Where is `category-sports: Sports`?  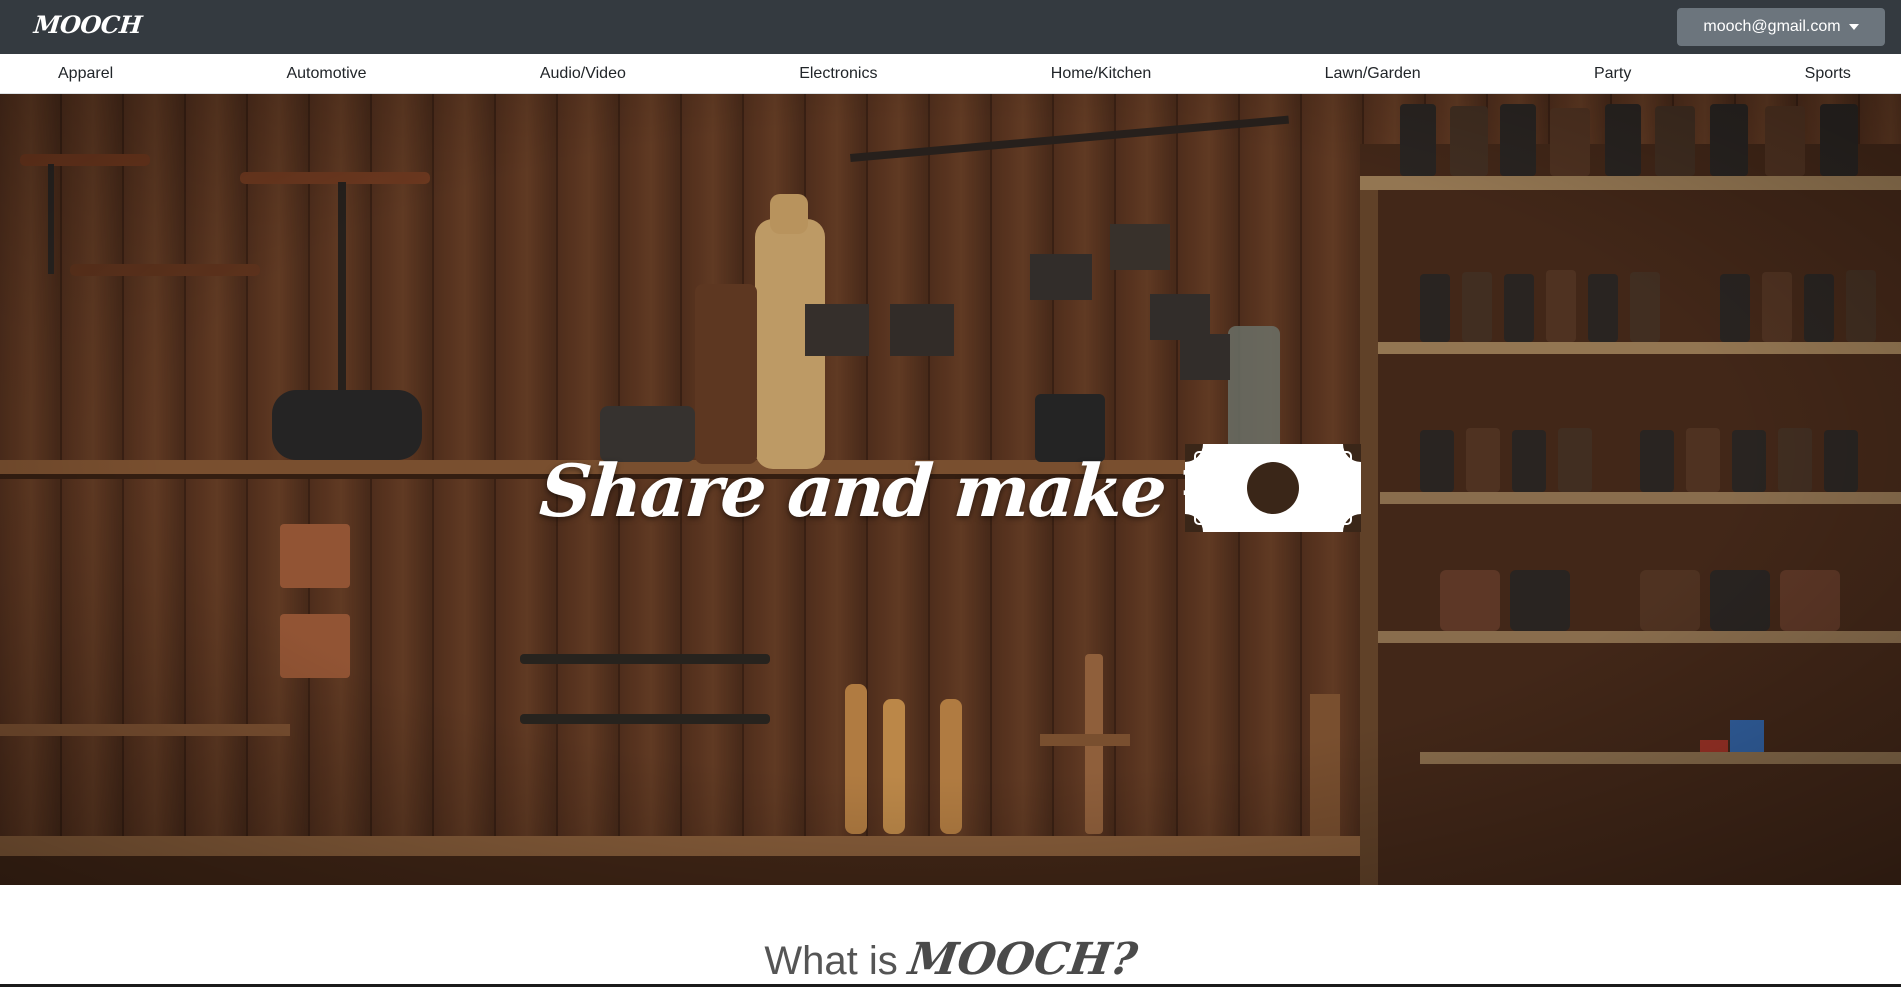 category-sports: Sports is located at coordinates (1828, 74).